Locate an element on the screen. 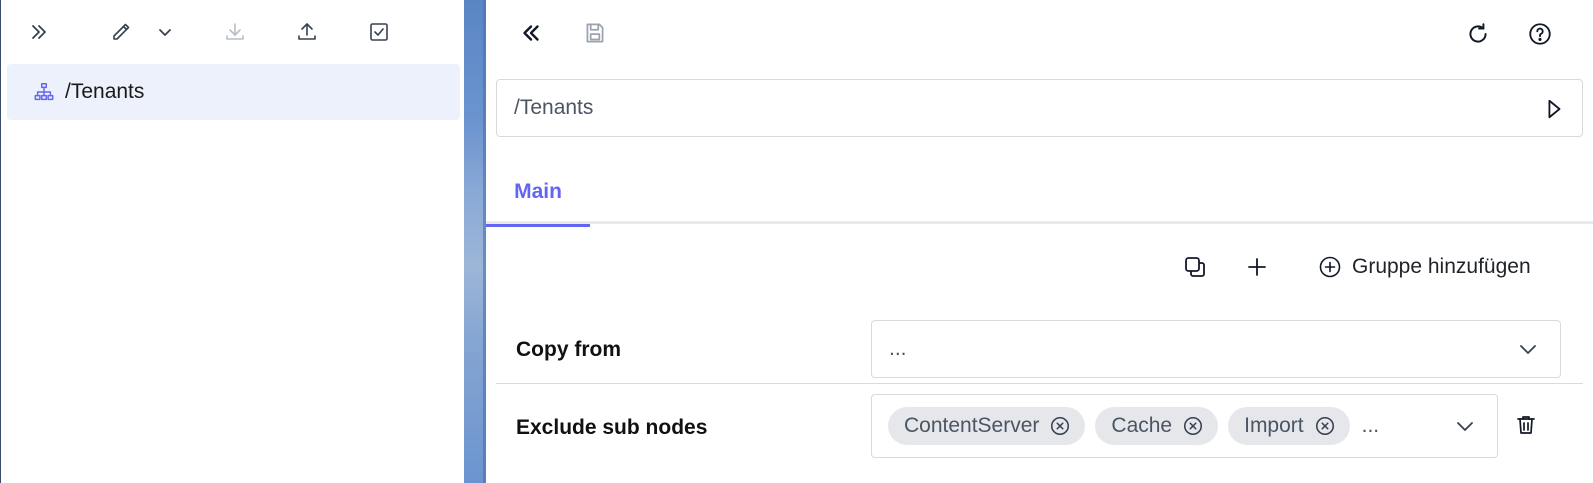 This screenshot has width=1593, height=483. play-icon is located at coordinates (1554, 109).